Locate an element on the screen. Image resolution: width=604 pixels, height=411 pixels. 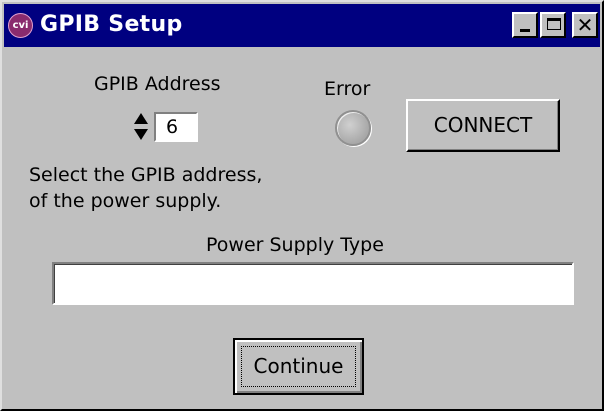
close-icon: ✕ is located at coordinates (585, 25).